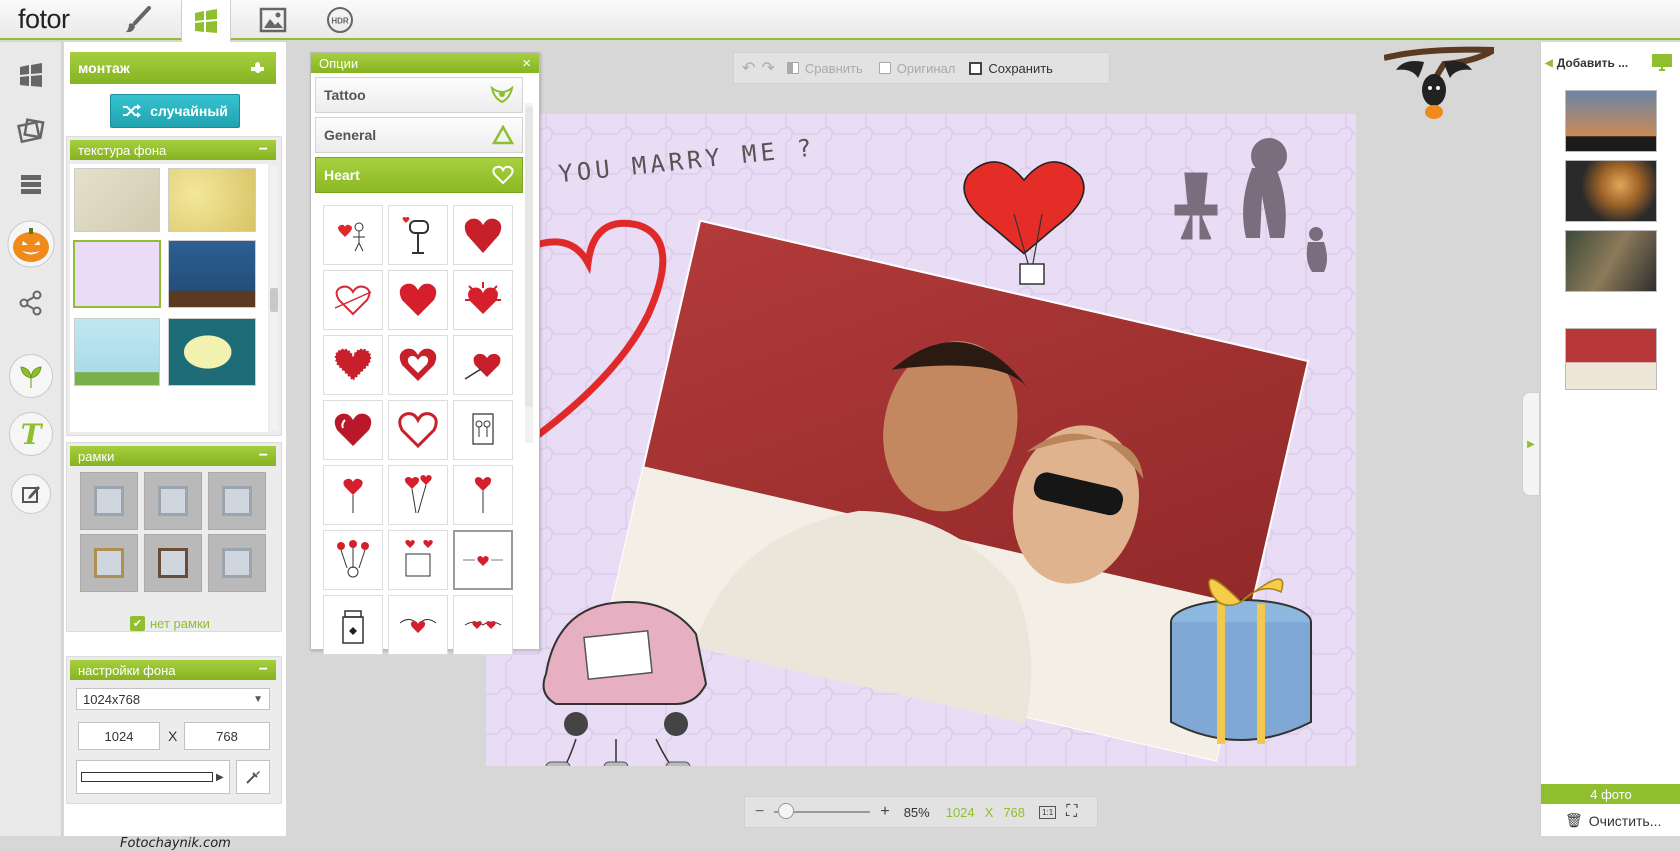  I want to click on photo-count: 4 фото, so click(1611, 794).